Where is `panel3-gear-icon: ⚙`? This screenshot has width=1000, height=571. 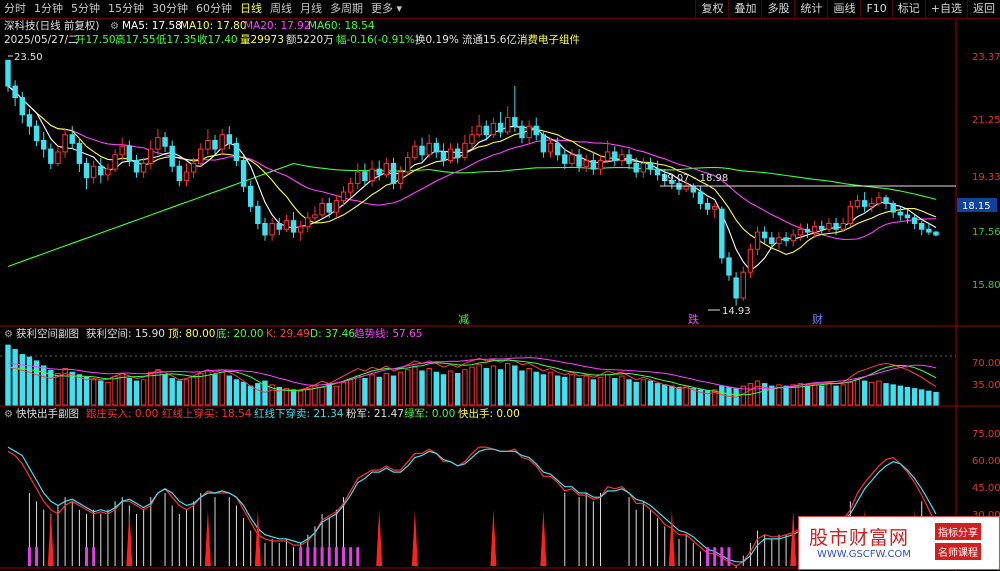
panel3-gear-icon: ⚙ is located at coordinates (8, 414).